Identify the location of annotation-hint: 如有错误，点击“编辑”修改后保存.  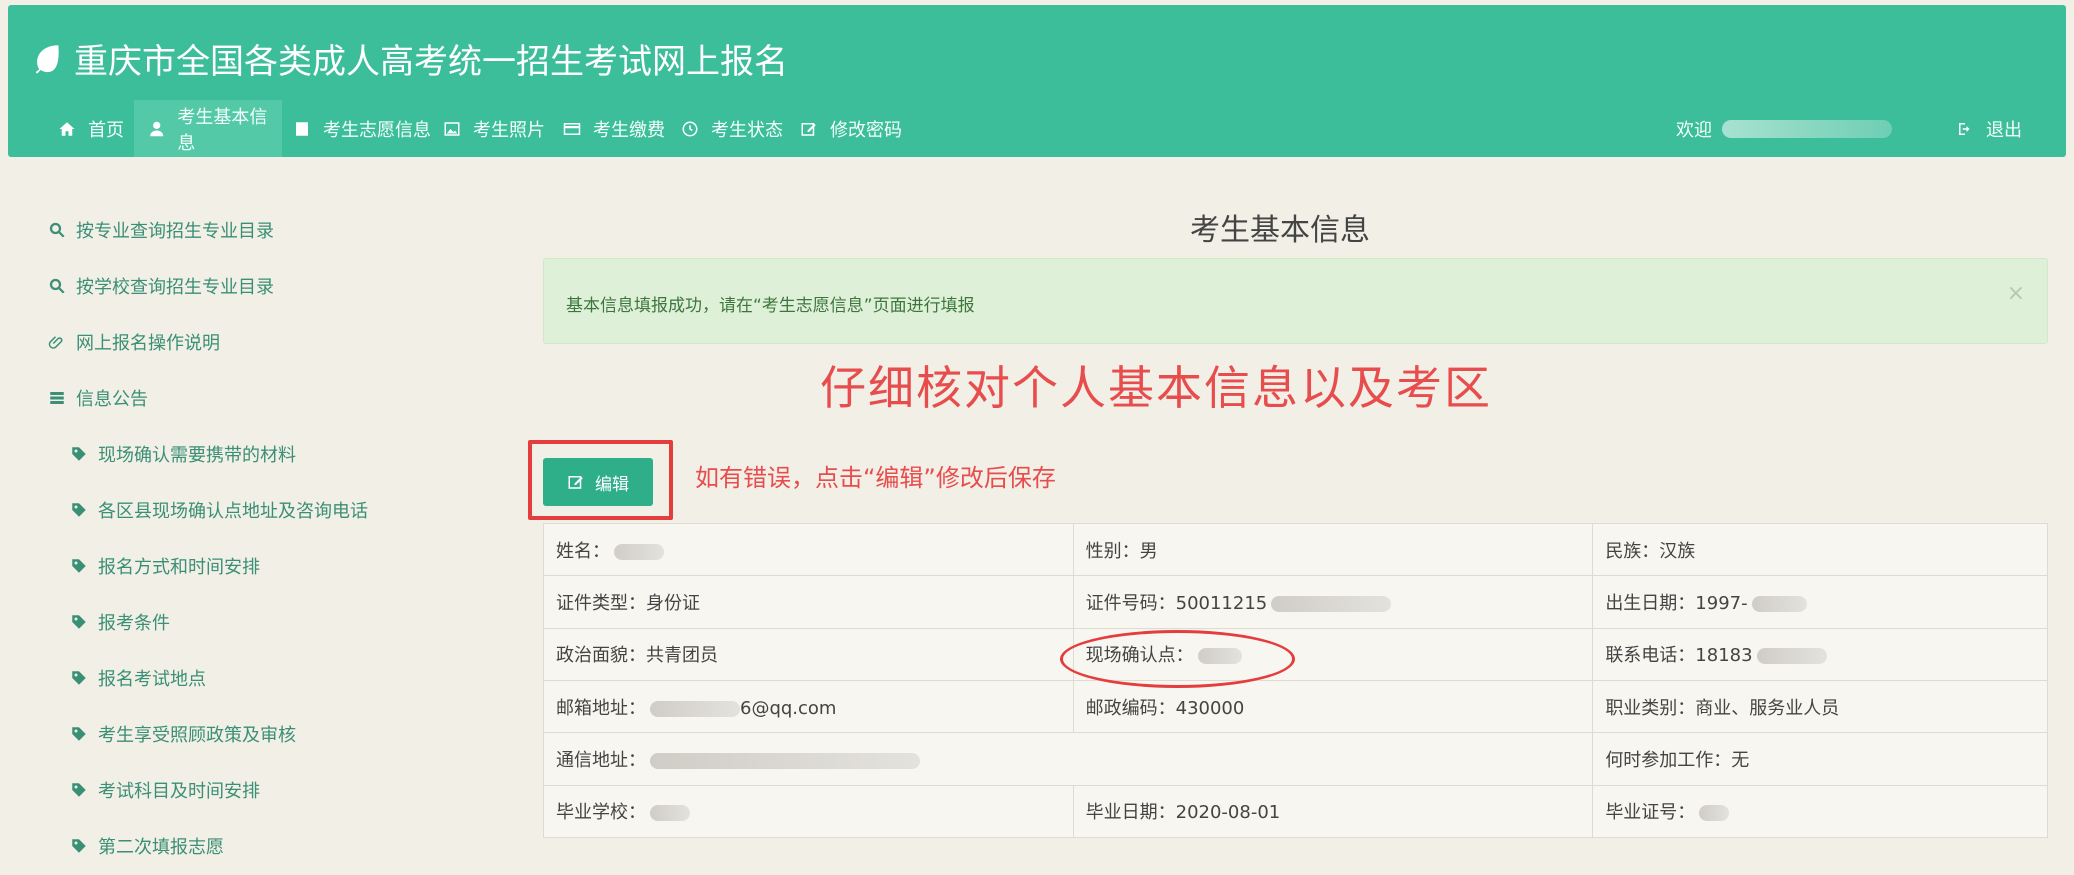
(875, 478).